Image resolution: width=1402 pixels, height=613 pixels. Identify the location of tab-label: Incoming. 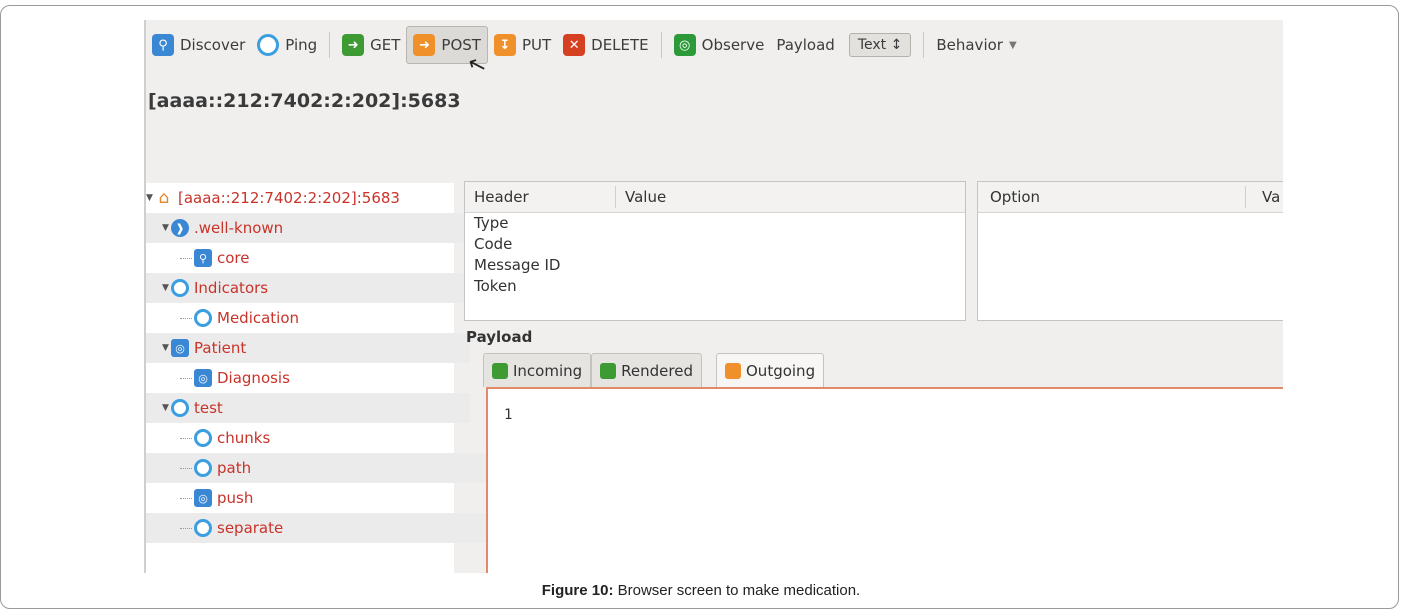
(548, 370).